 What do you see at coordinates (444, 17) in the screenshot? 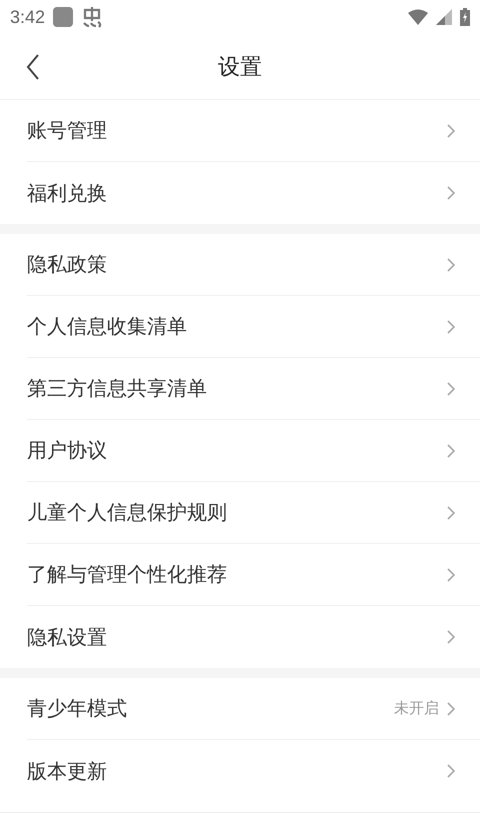
I see `signal-icon` at bounding box center [444, 17].